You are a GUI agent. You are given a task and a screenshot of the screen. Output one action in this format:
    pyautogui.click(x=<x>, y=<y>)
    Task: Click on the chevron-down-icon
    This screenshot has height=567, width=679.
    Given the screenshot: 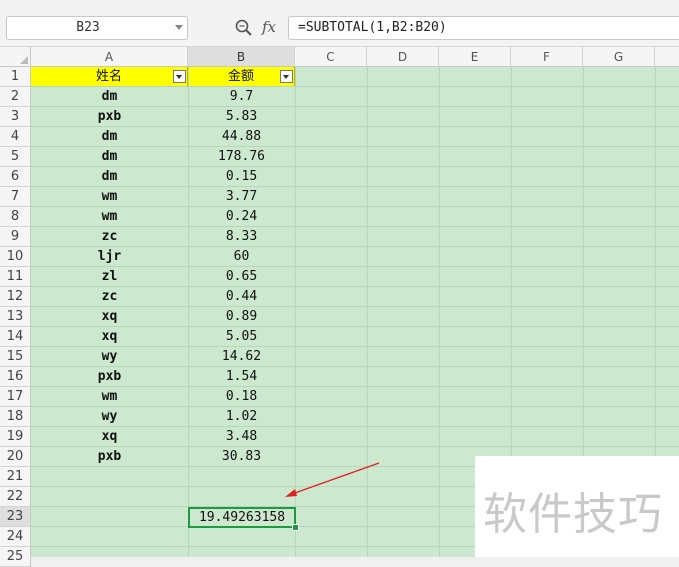 What is the action you would take?
    pyautogui.click(x=179, y=27)
    